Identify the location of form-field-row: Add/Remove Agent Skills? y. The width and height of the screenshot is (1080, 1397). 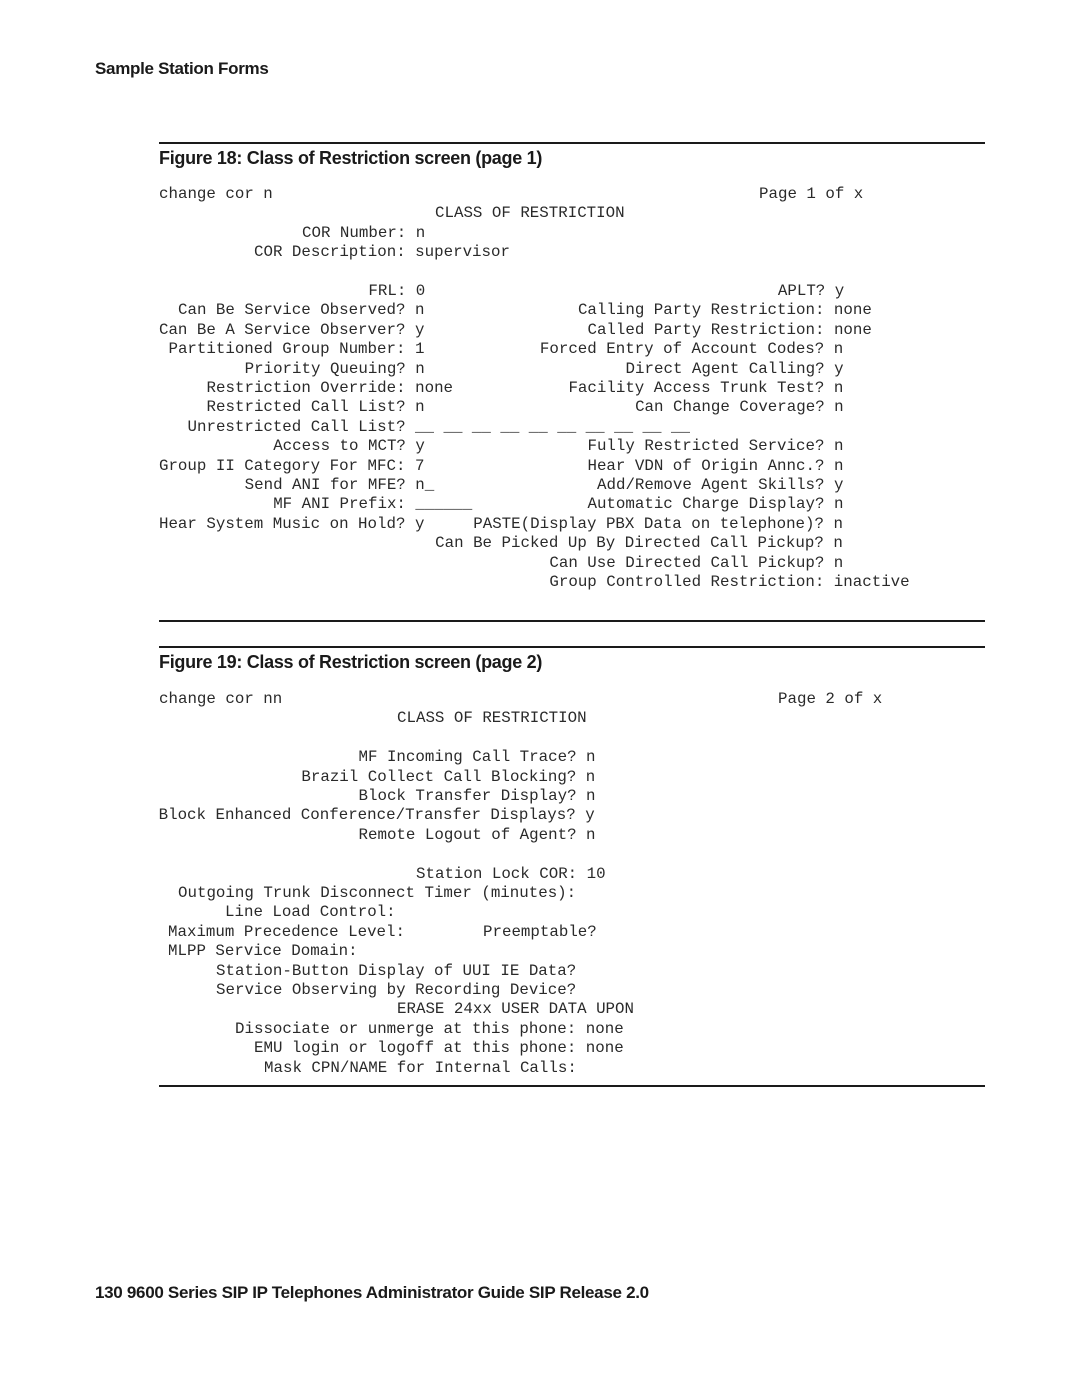
(720, 485).